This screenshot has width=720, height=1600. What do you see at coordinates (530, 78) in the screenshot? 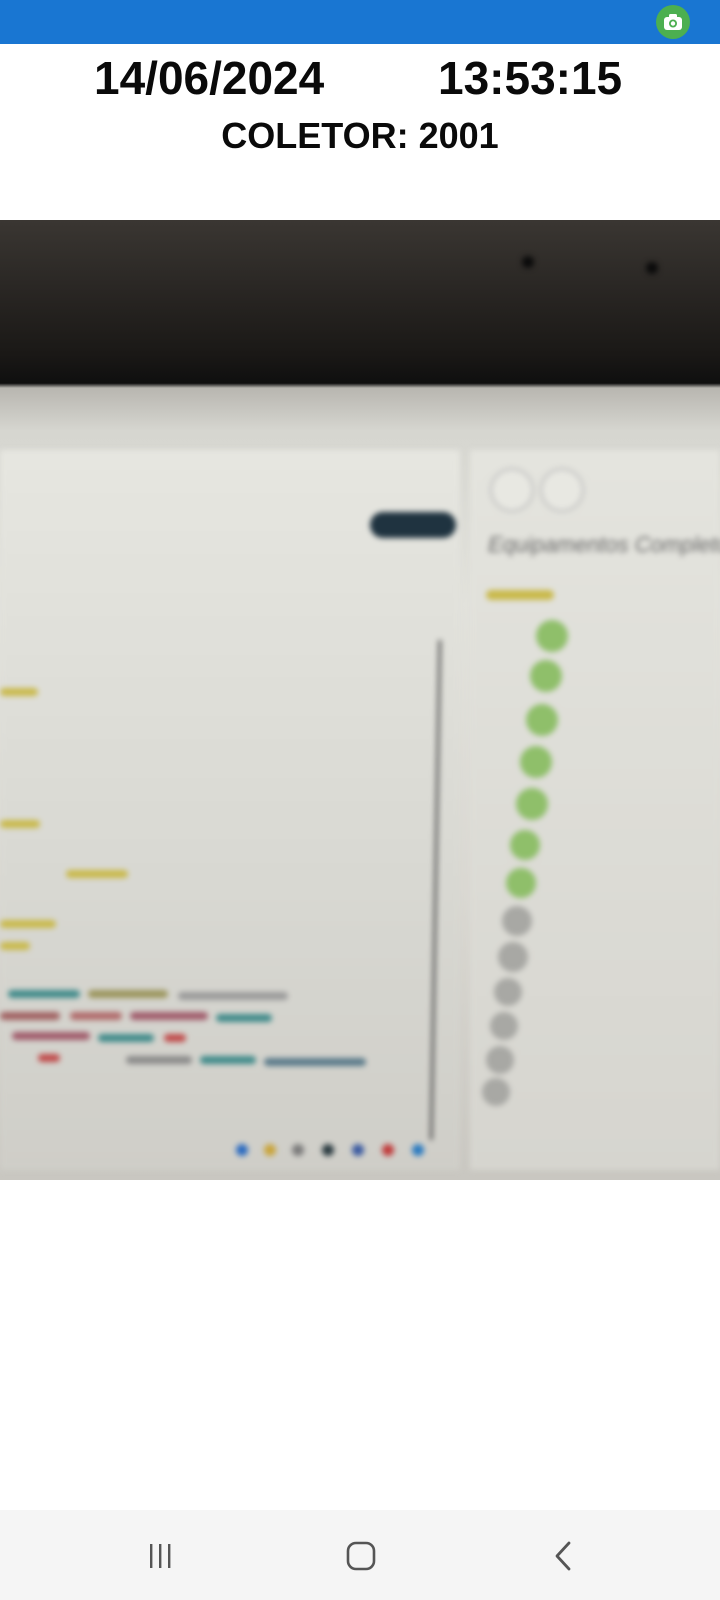
I see `time-label: 13:53:15` at bounding box center [530, 78].